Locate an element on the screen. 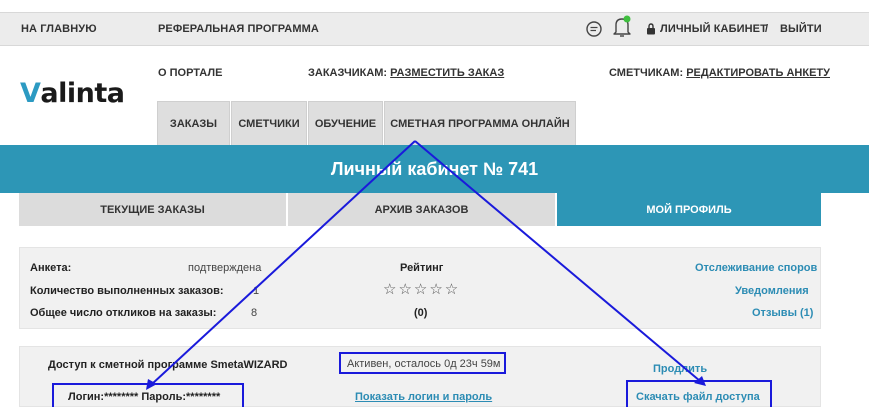  orders-value: 1 is located at coordinates (256, 291).